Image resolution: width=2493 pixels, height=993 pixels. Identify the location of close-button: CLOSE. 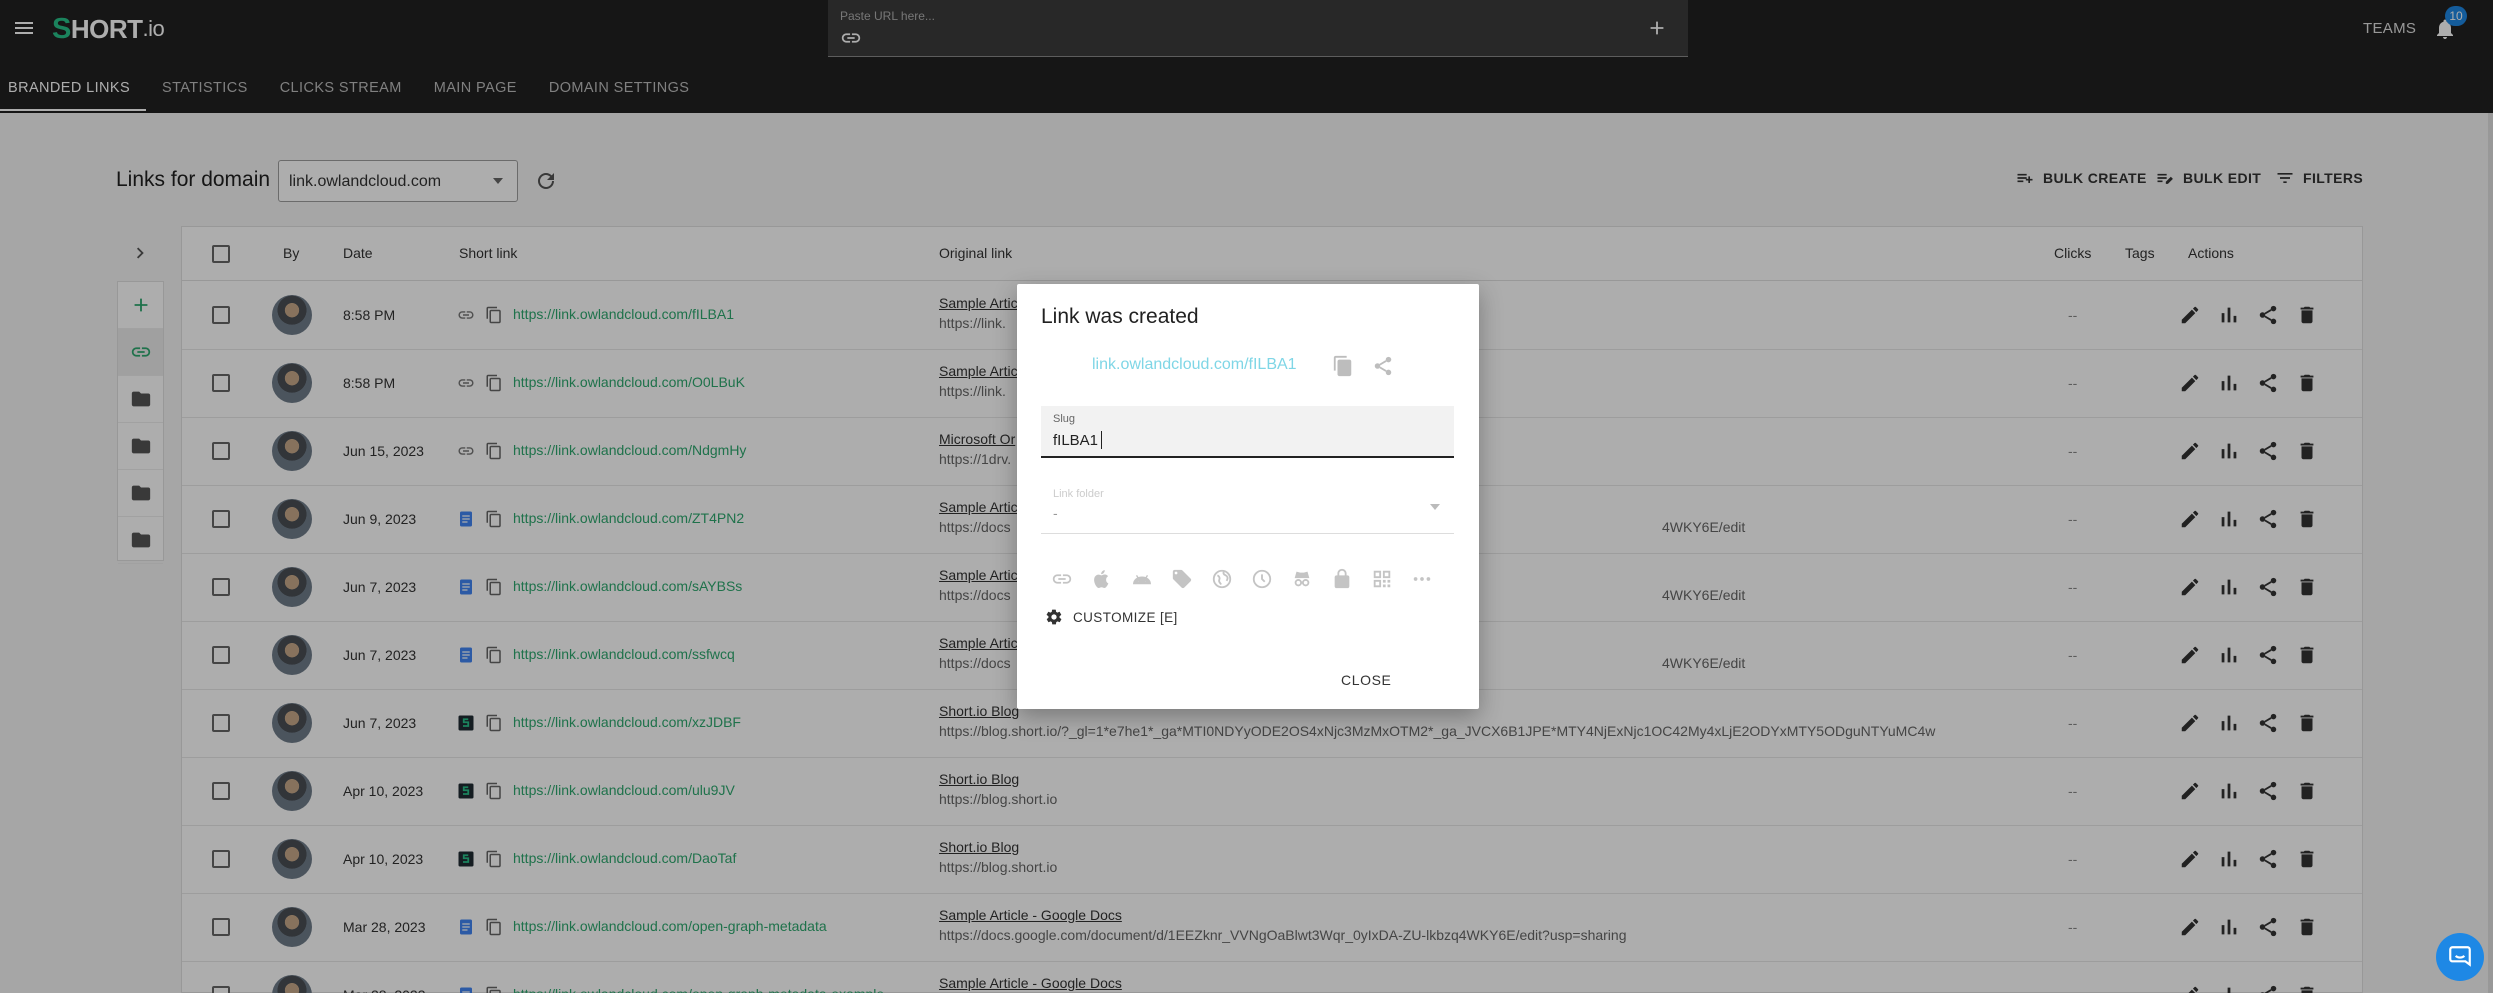
(1366, 680).